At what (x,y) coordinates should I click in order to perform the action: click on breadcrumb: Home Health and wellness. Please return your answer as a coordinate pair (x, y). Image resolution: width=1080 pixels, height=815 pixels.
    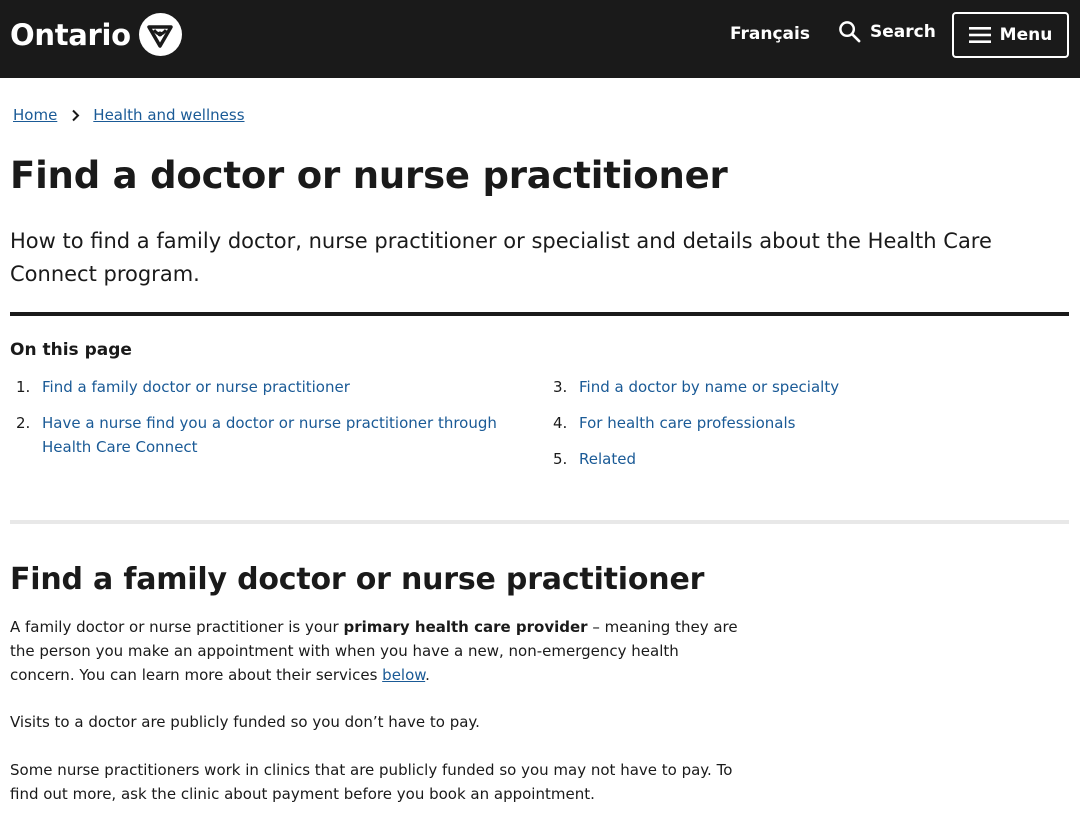
    Looking at the image, I should click on (129, 115).